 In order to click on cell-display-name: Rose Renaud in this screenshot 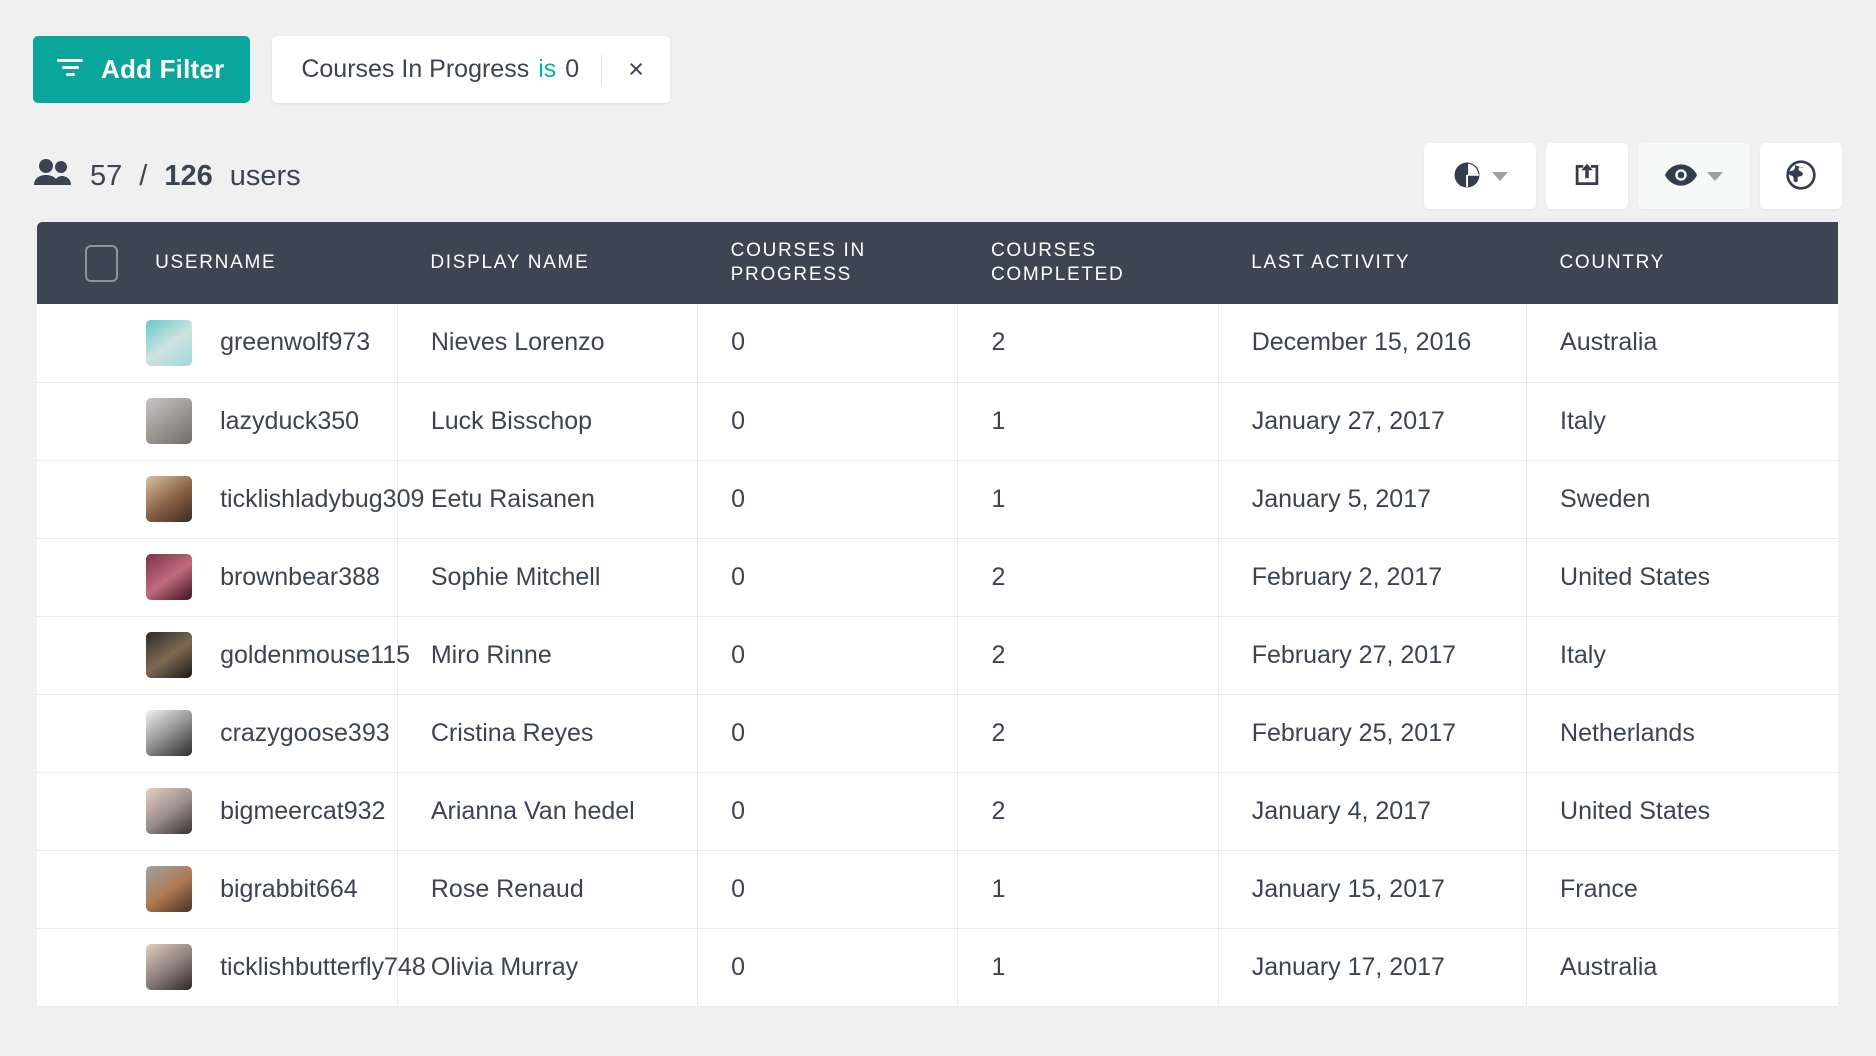, I will do `click(548, 889)`.